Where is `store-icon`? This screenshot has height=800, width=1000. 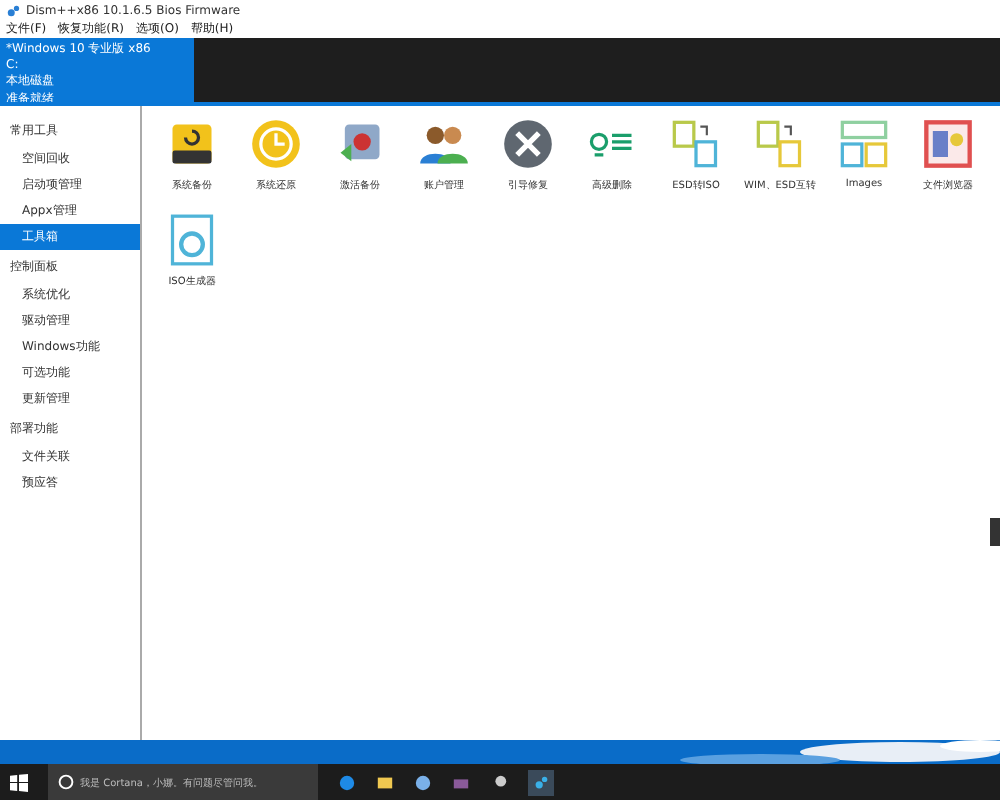 store-icon is located at coordinates (461, 782).